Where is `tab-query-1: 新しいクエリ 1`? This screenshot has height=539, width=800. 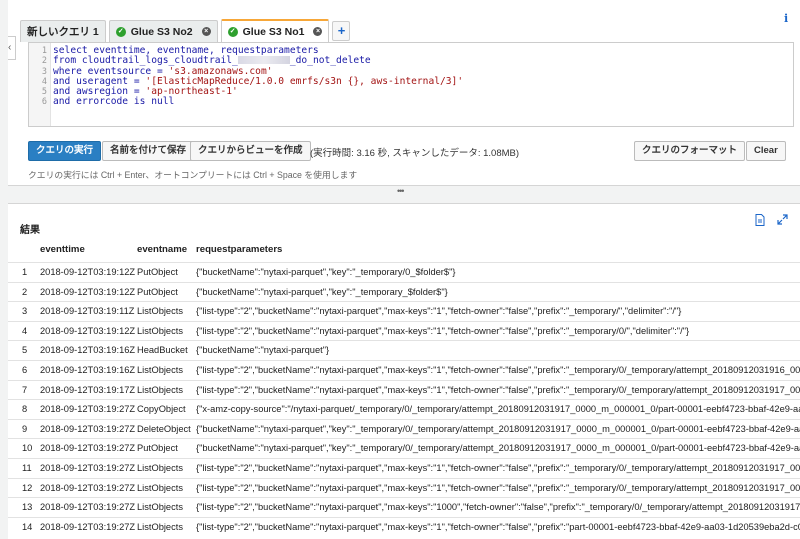
tab-query-1: 新しいクエリ 1 is located at coordinates (63, 31).